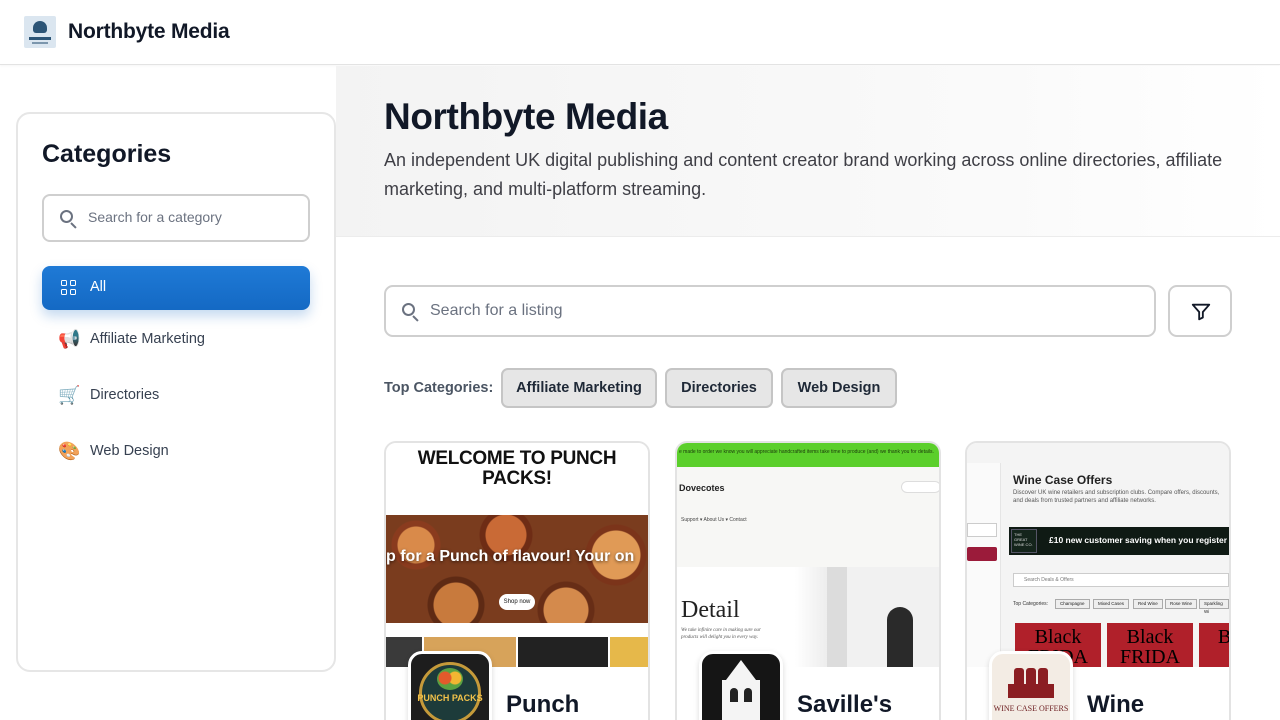 This screenshot has height=720, width=1280. I want to click on listing-avatar: PUNCH PACKS, so click(450, 685).